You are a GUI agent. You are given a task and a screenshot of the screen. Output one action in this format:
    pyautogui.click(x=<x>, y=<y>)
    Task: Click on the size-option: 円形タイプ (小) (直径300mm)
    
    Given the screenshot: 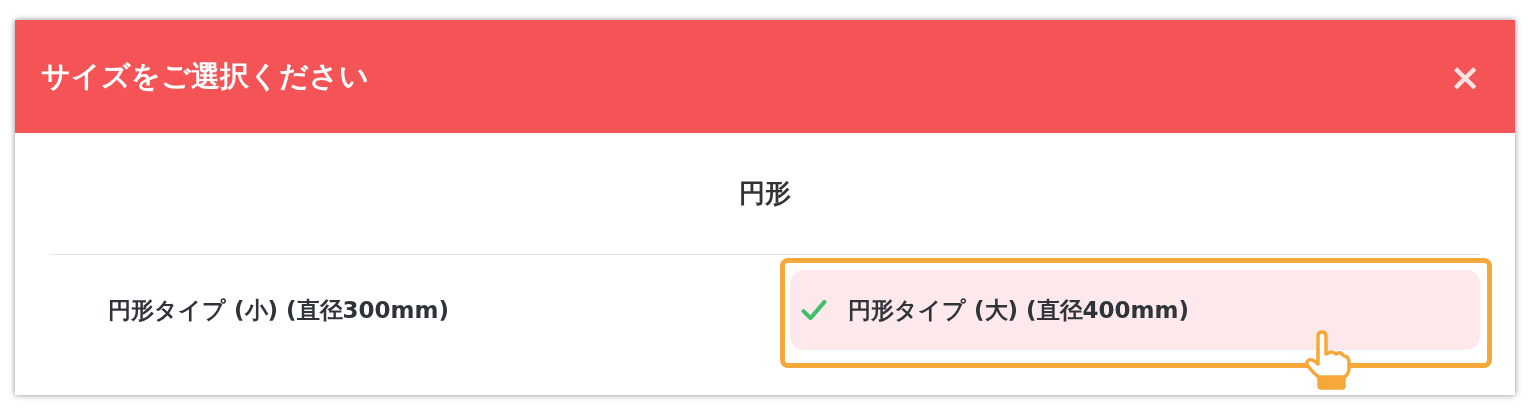 What is the action you would take?
    pyautogui.click(x=420, y=310)
    